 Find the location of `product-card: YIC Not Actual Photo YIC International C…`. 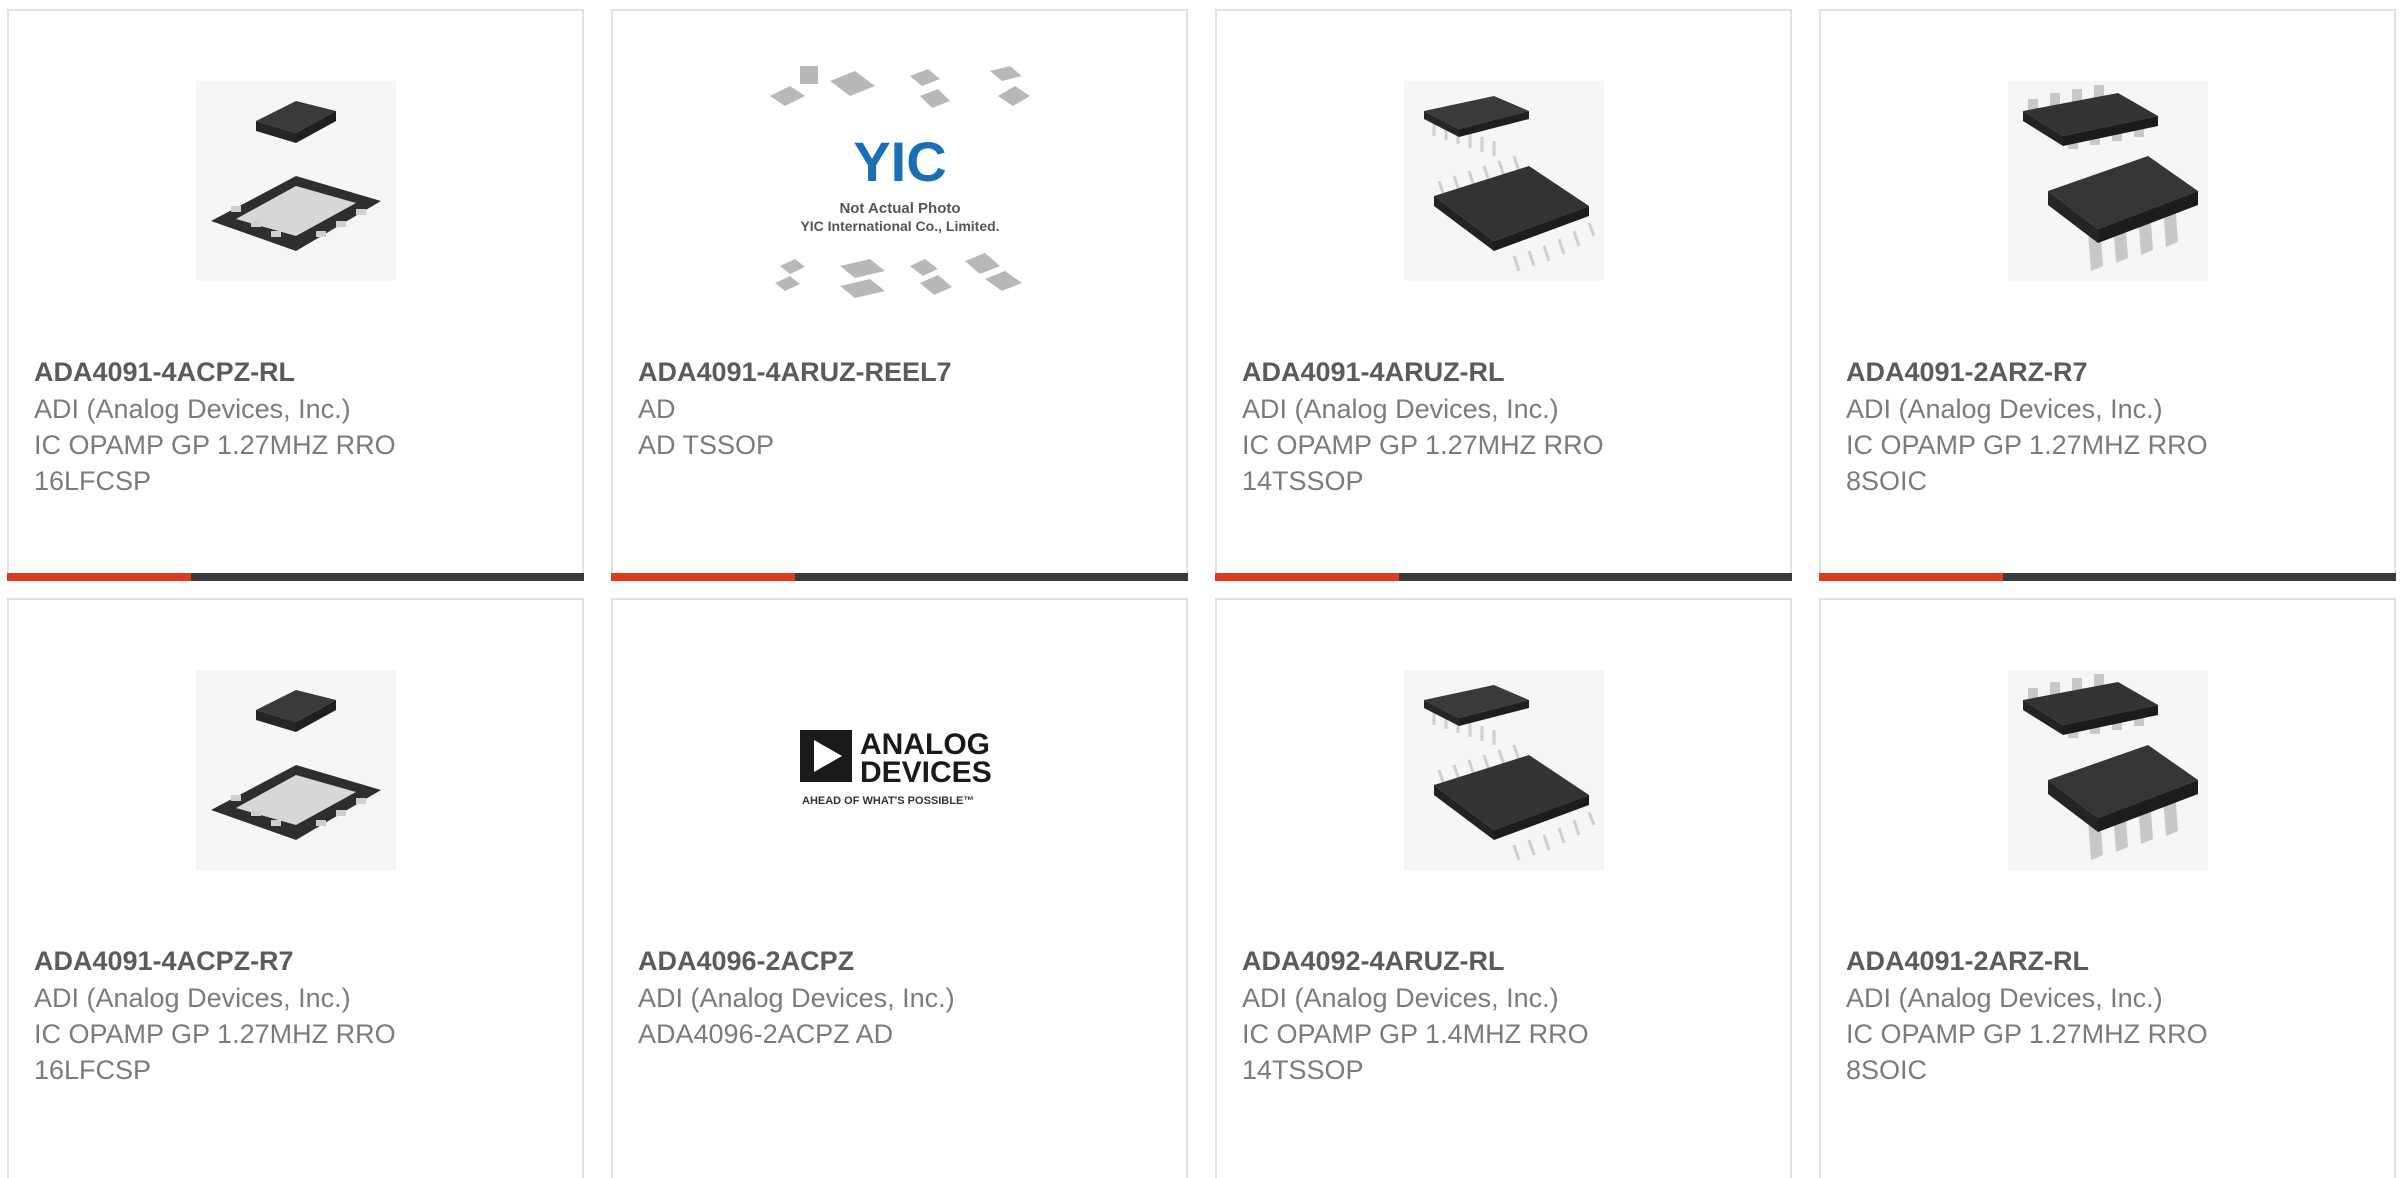

product-card: YIC Not Actual Photo YIC International C… is located at coordinates (899, 295).